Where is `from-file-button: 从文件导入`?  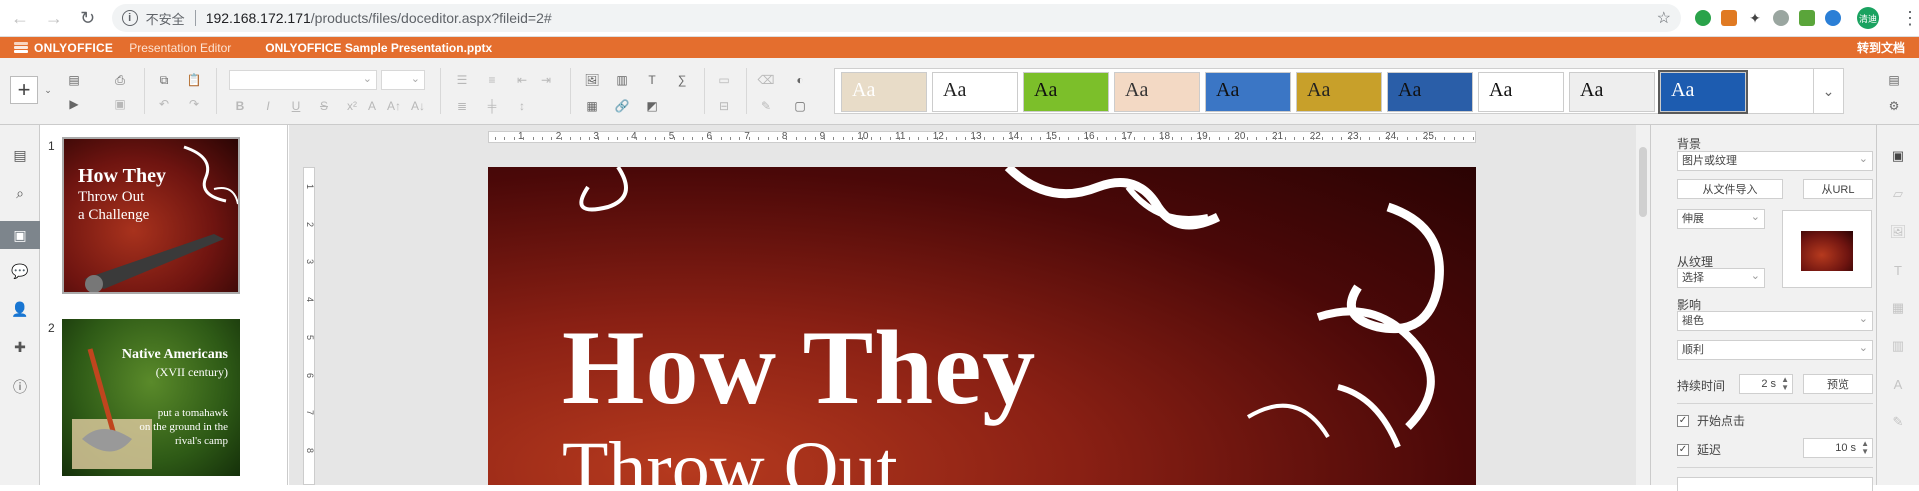
from-file-button: 从文件导入 is located at coordinates (1730, 189).